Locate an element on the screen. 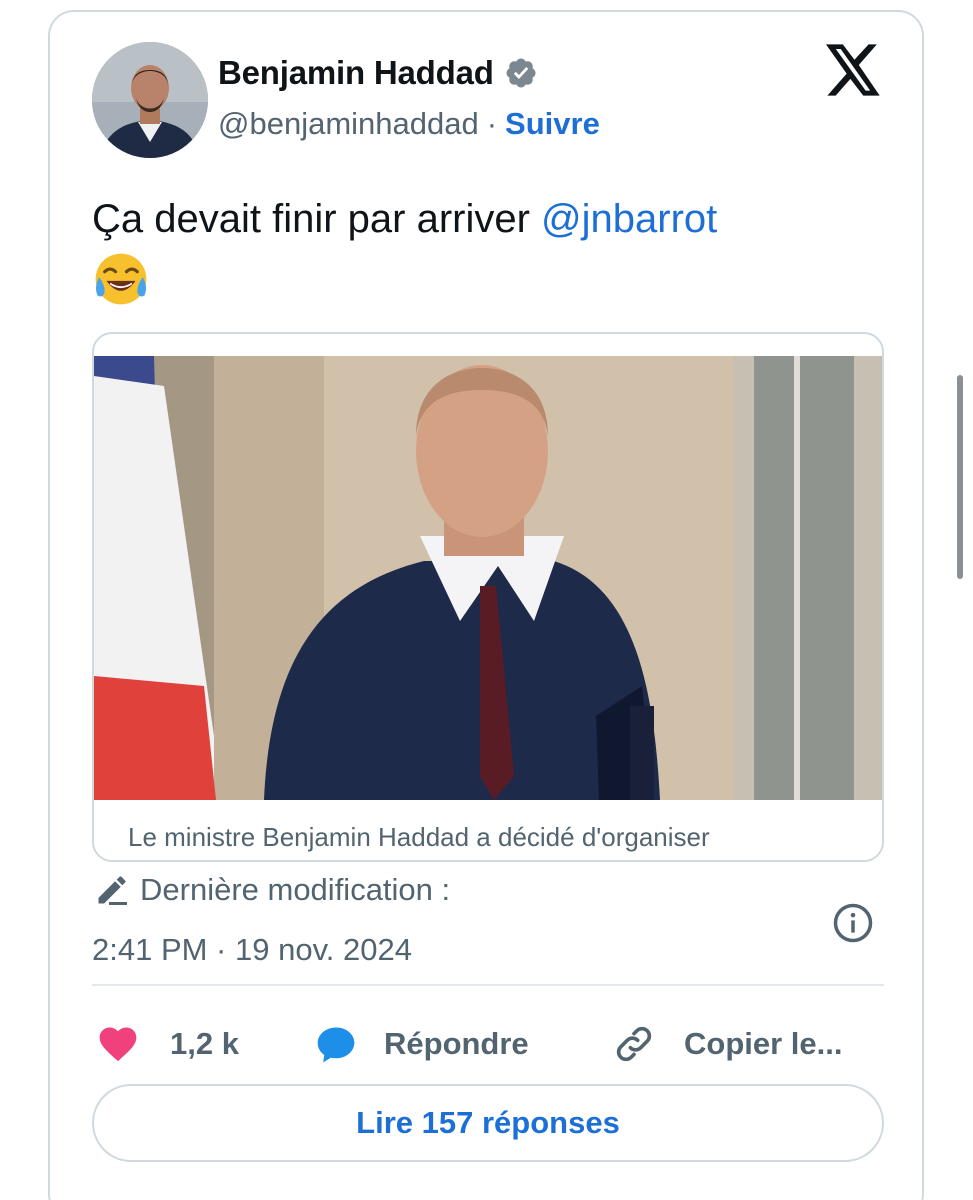 The width and height of the screenshot is (973, 1200). author-handle: @benjaminhaddad is located at coordinates (348, 124).